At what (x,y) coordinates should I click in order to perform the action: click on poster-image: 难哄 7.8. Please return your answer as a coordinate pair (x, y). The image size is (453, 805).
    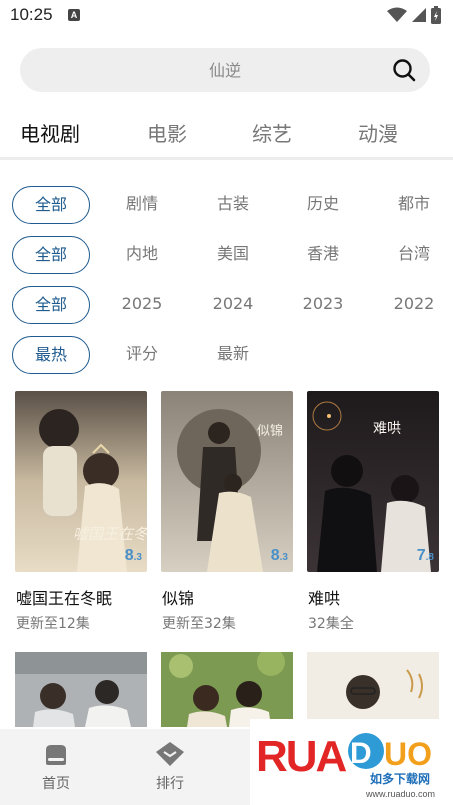
    Looking at the image, I should click on (373, 481).